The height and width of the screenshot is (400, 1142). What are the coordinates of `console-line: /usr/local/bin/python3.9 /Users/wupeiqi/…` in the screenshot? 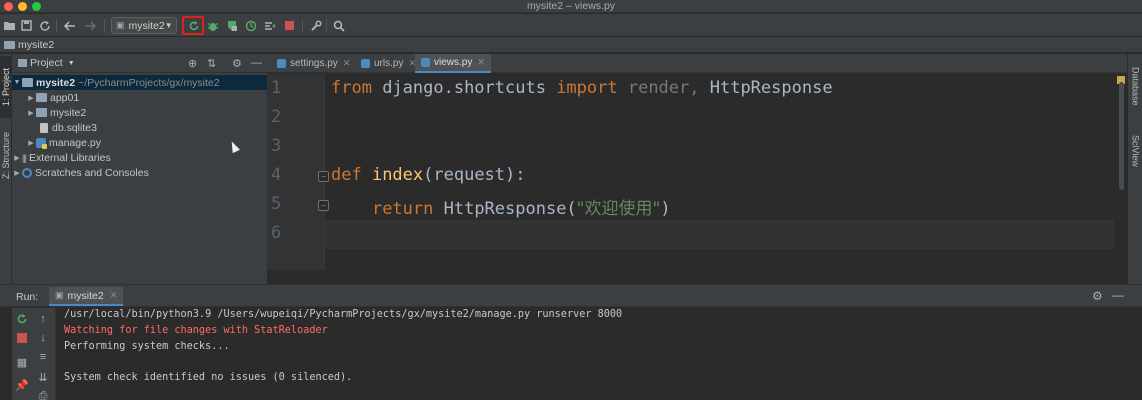 It's located at (343, 314).